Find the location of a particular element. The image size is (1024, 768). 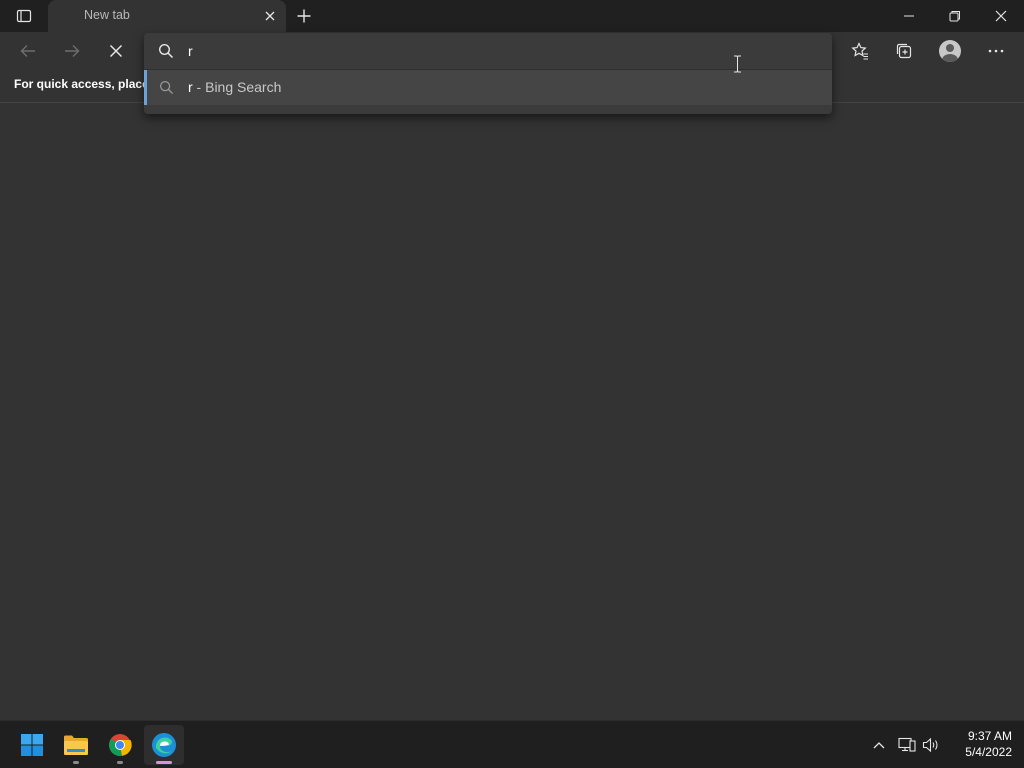

restore-icon is located at coordinates (955, 16).